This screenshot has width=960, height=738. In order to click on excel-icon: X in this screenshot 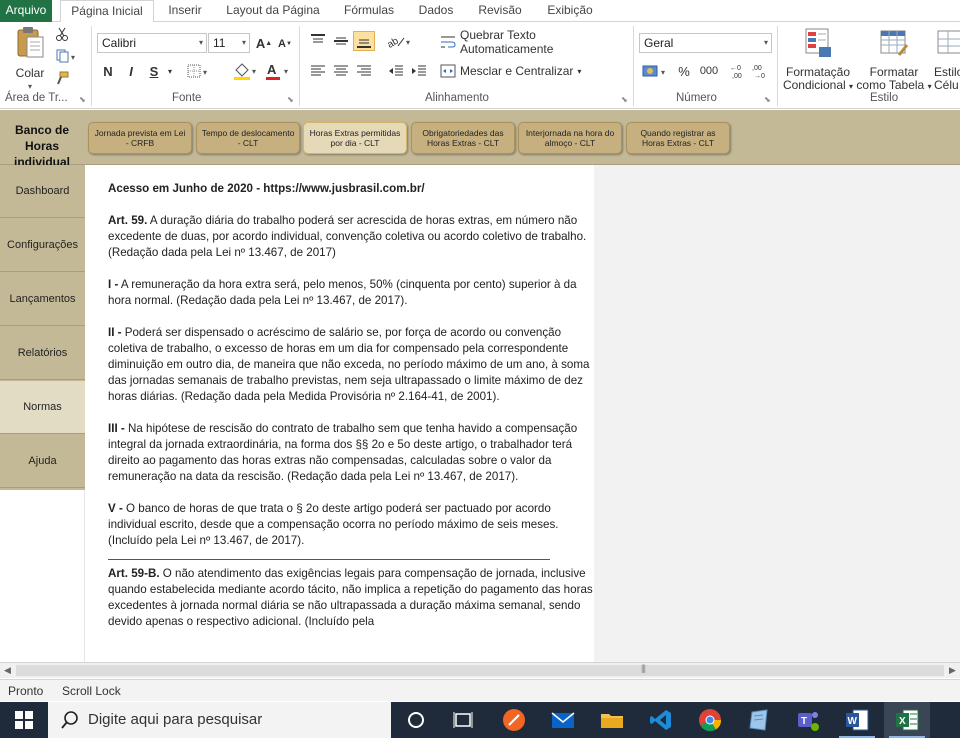, I will do `click(907, 720)`.